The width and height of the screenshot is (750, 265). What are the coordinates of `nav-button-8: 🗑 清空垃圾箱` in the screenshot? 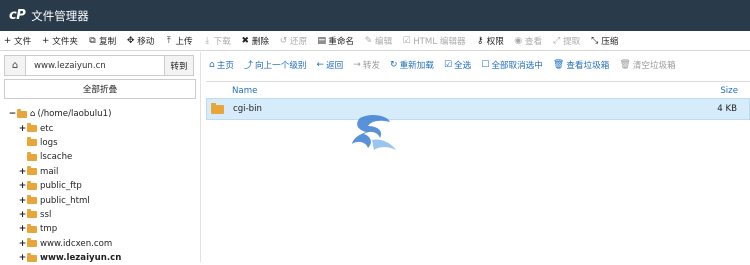 It's located at (647, 65).